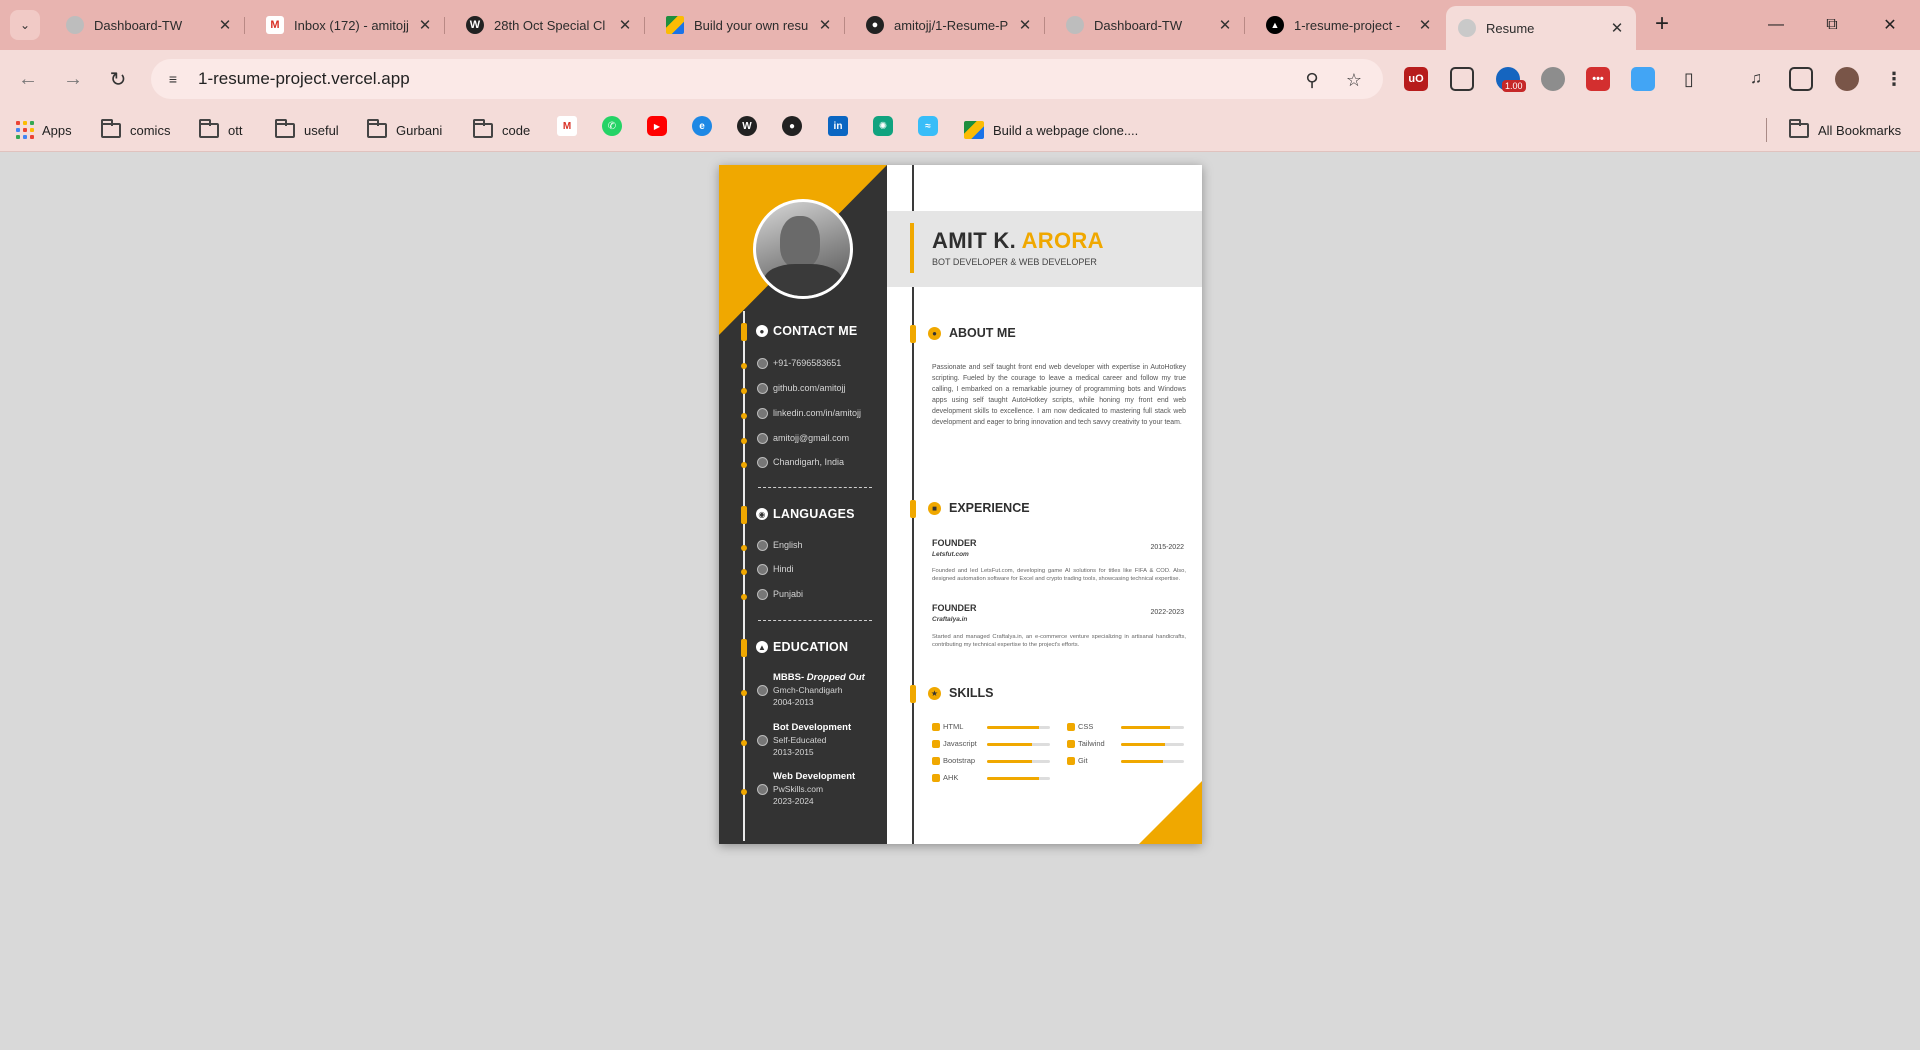 Image resolution: width=1920 pixels, height=1050 pixels. I want to click on skill-bootstrap: Bootstrap, so click(953, 760).